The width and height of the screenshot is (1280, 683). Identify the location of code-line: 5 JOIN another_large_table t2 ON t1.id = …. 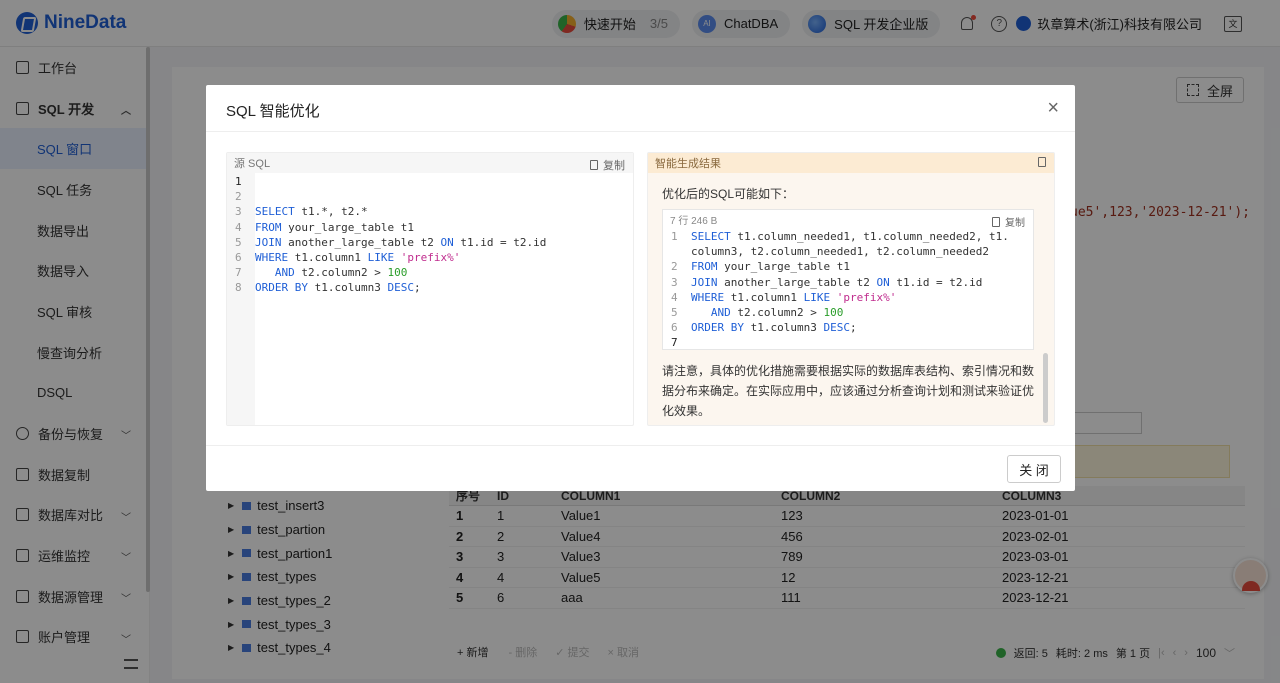
(430, 242).